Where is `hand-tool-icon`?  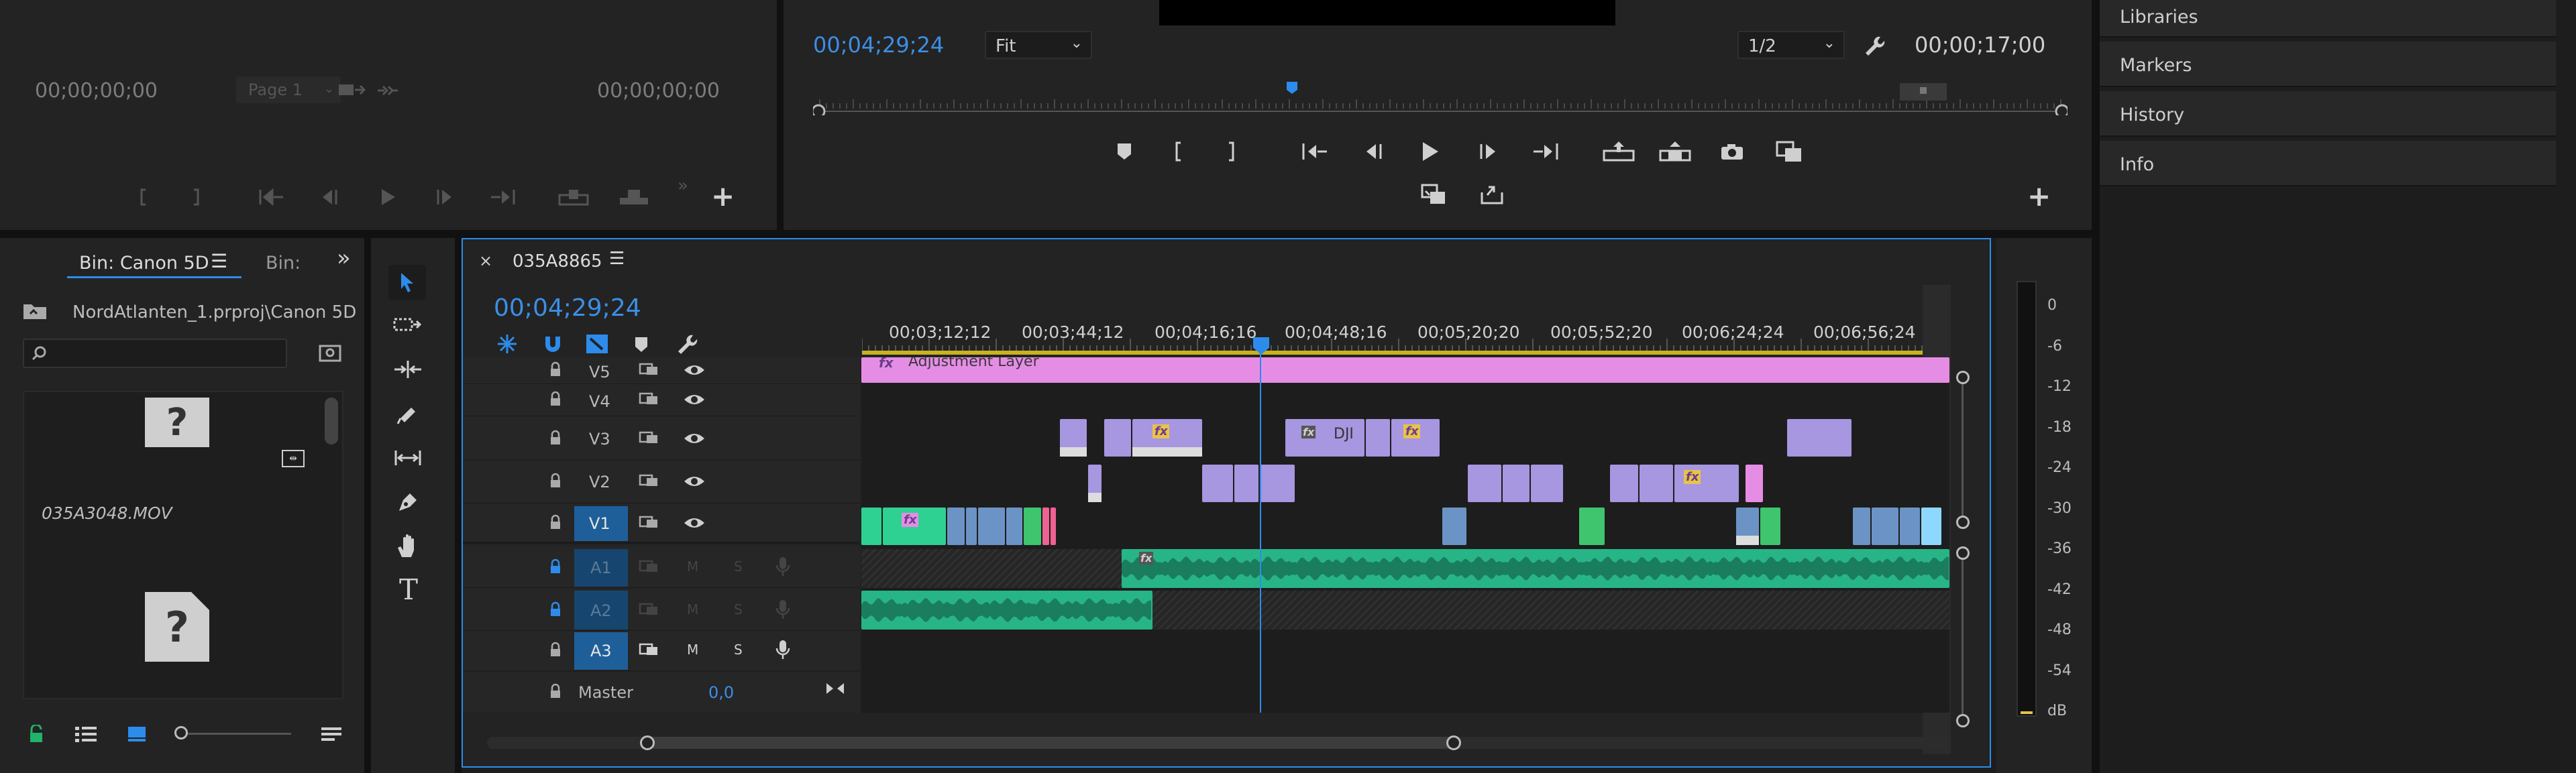
hand-tool-icon is located at coordinates (407, 546).